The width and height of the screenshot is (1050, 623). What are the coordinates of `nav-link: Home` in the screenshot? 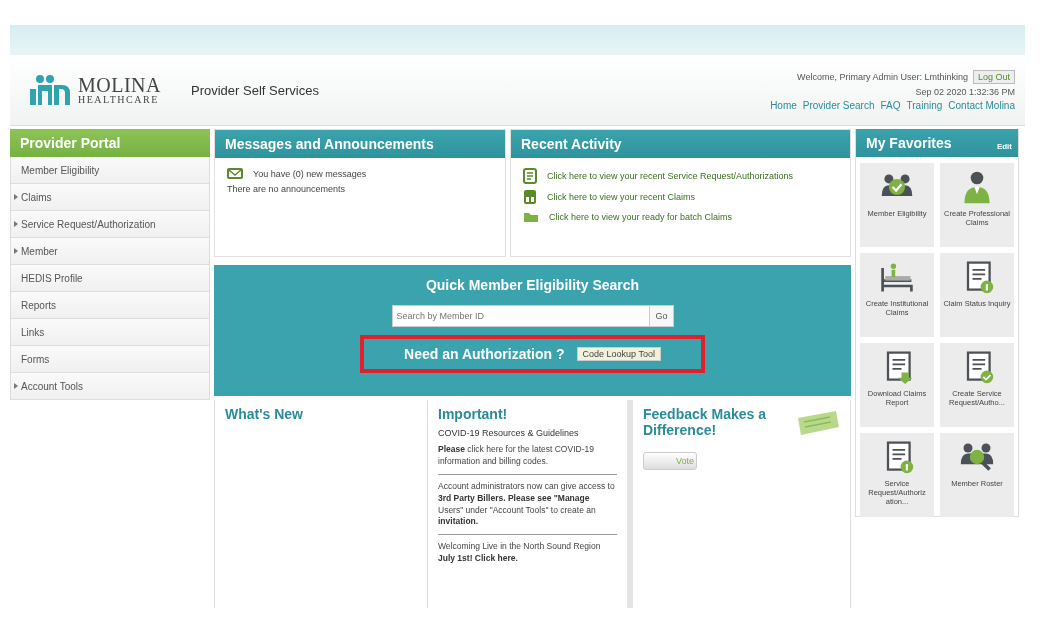 It's located at (783, 105).